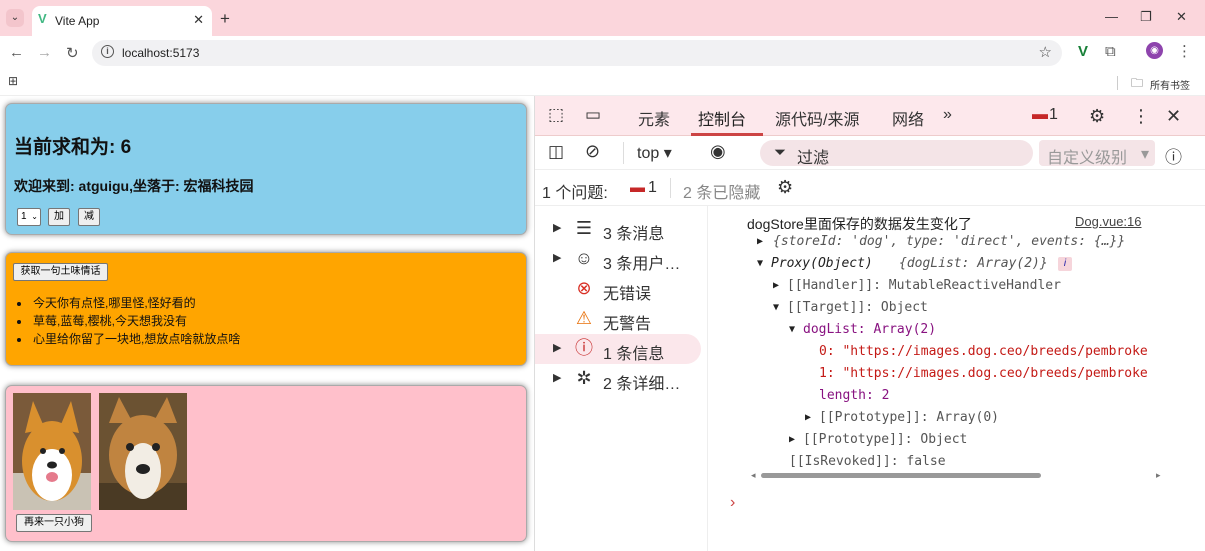  Describe the element at coordinates (908, 118) in the screenshot. I see `tab-network: 网络` at that location.